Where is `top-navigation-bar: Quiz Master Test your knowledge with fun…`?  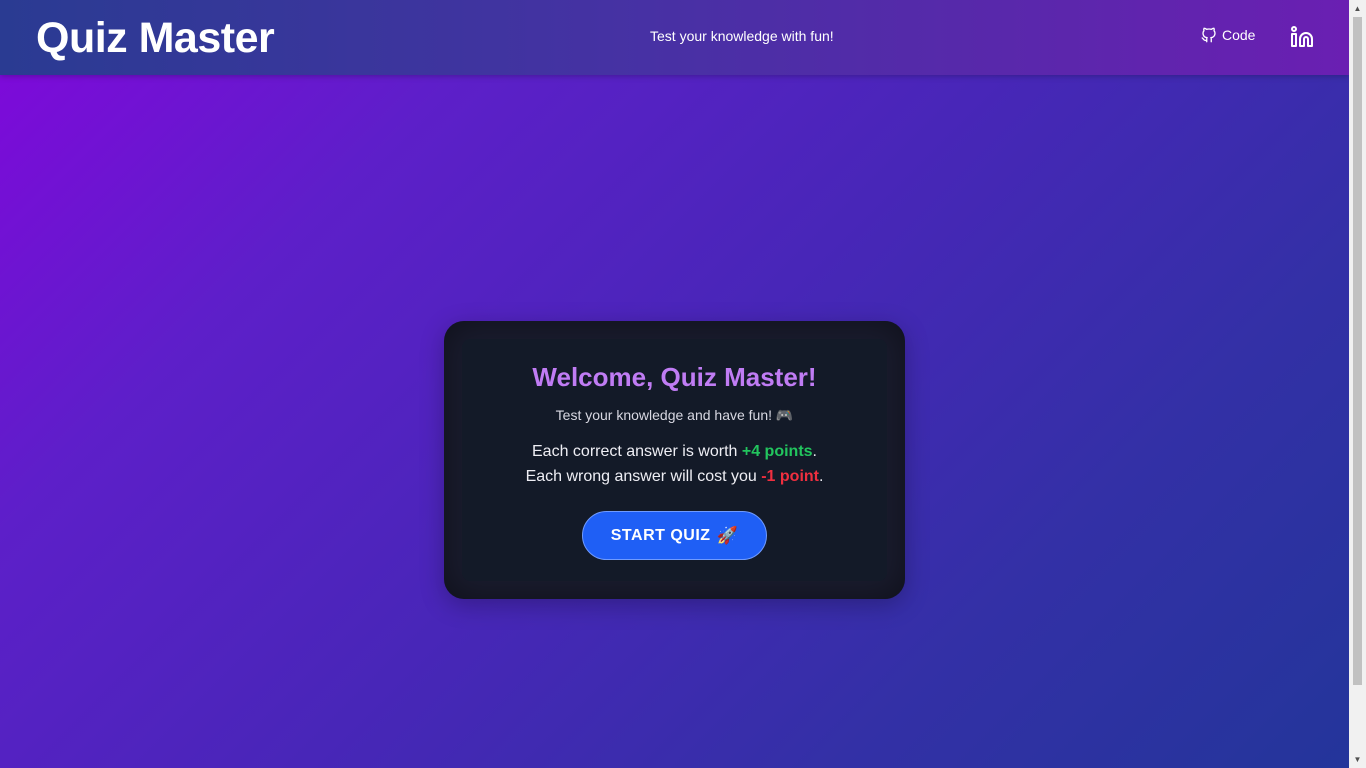
top-navigation-bar: Quiz Master Test your knowledge with fun… is located at coordinates (674, 37).